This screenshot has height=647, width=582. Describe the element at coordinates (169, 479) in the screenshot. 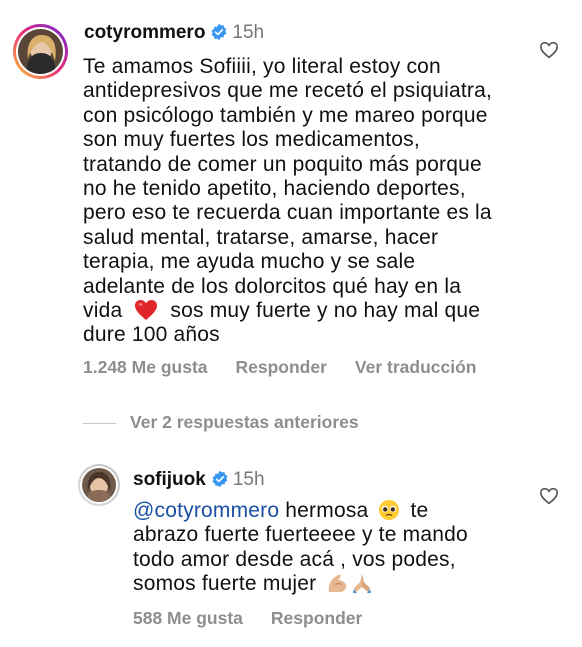

I see `username: sofijuok` at that location.